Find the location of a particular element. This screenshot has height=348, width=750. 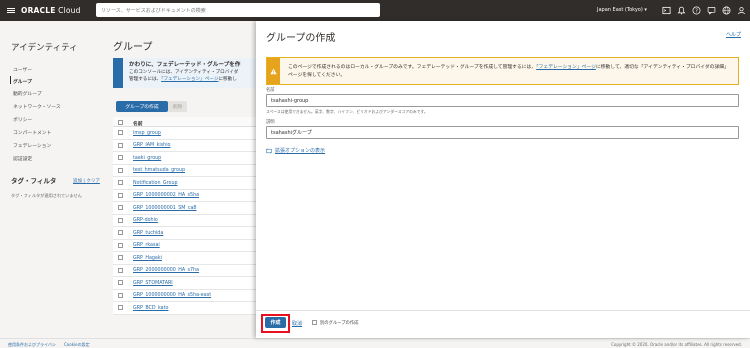

table-row: GRP_1000000000_HA_s5ha-east is located at coordinates (184, 296).